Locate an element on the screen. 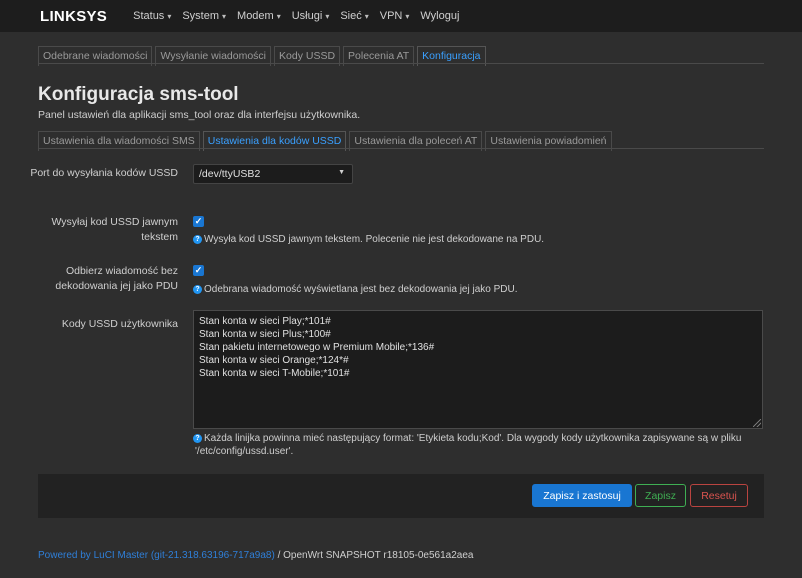  brand-logo: LINKSYS is located at coordinates (73, 16).